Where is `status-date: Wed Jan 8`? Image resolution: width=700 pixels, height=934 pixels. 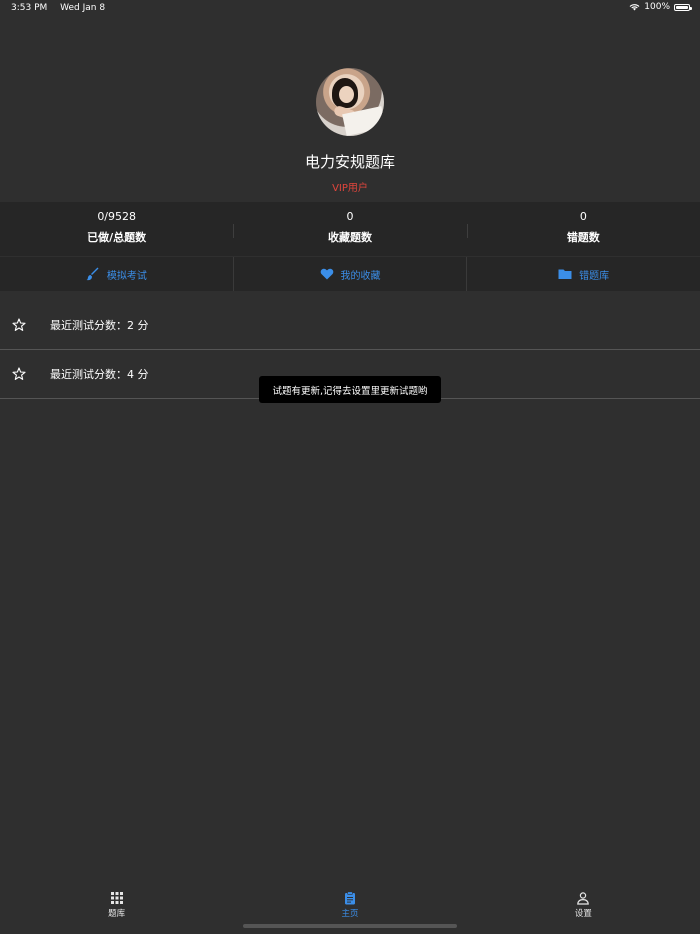
status-date: Wed Jan 8 is located at coordinates (83, 8).